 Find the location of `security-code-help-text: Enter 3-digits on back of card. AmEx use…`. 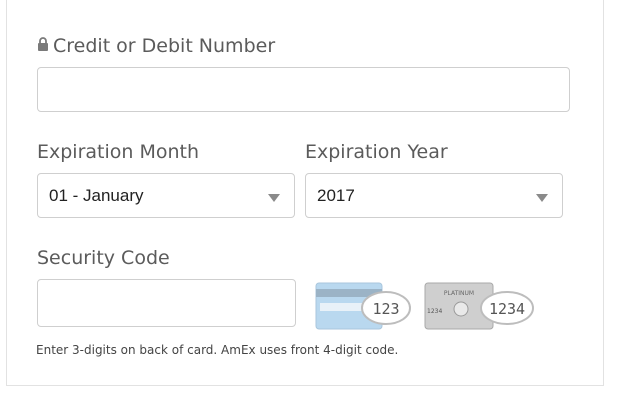

security-code-help-text: Enter 3-digits on back of card. AmEx use… is located at coordinates (217, 350).